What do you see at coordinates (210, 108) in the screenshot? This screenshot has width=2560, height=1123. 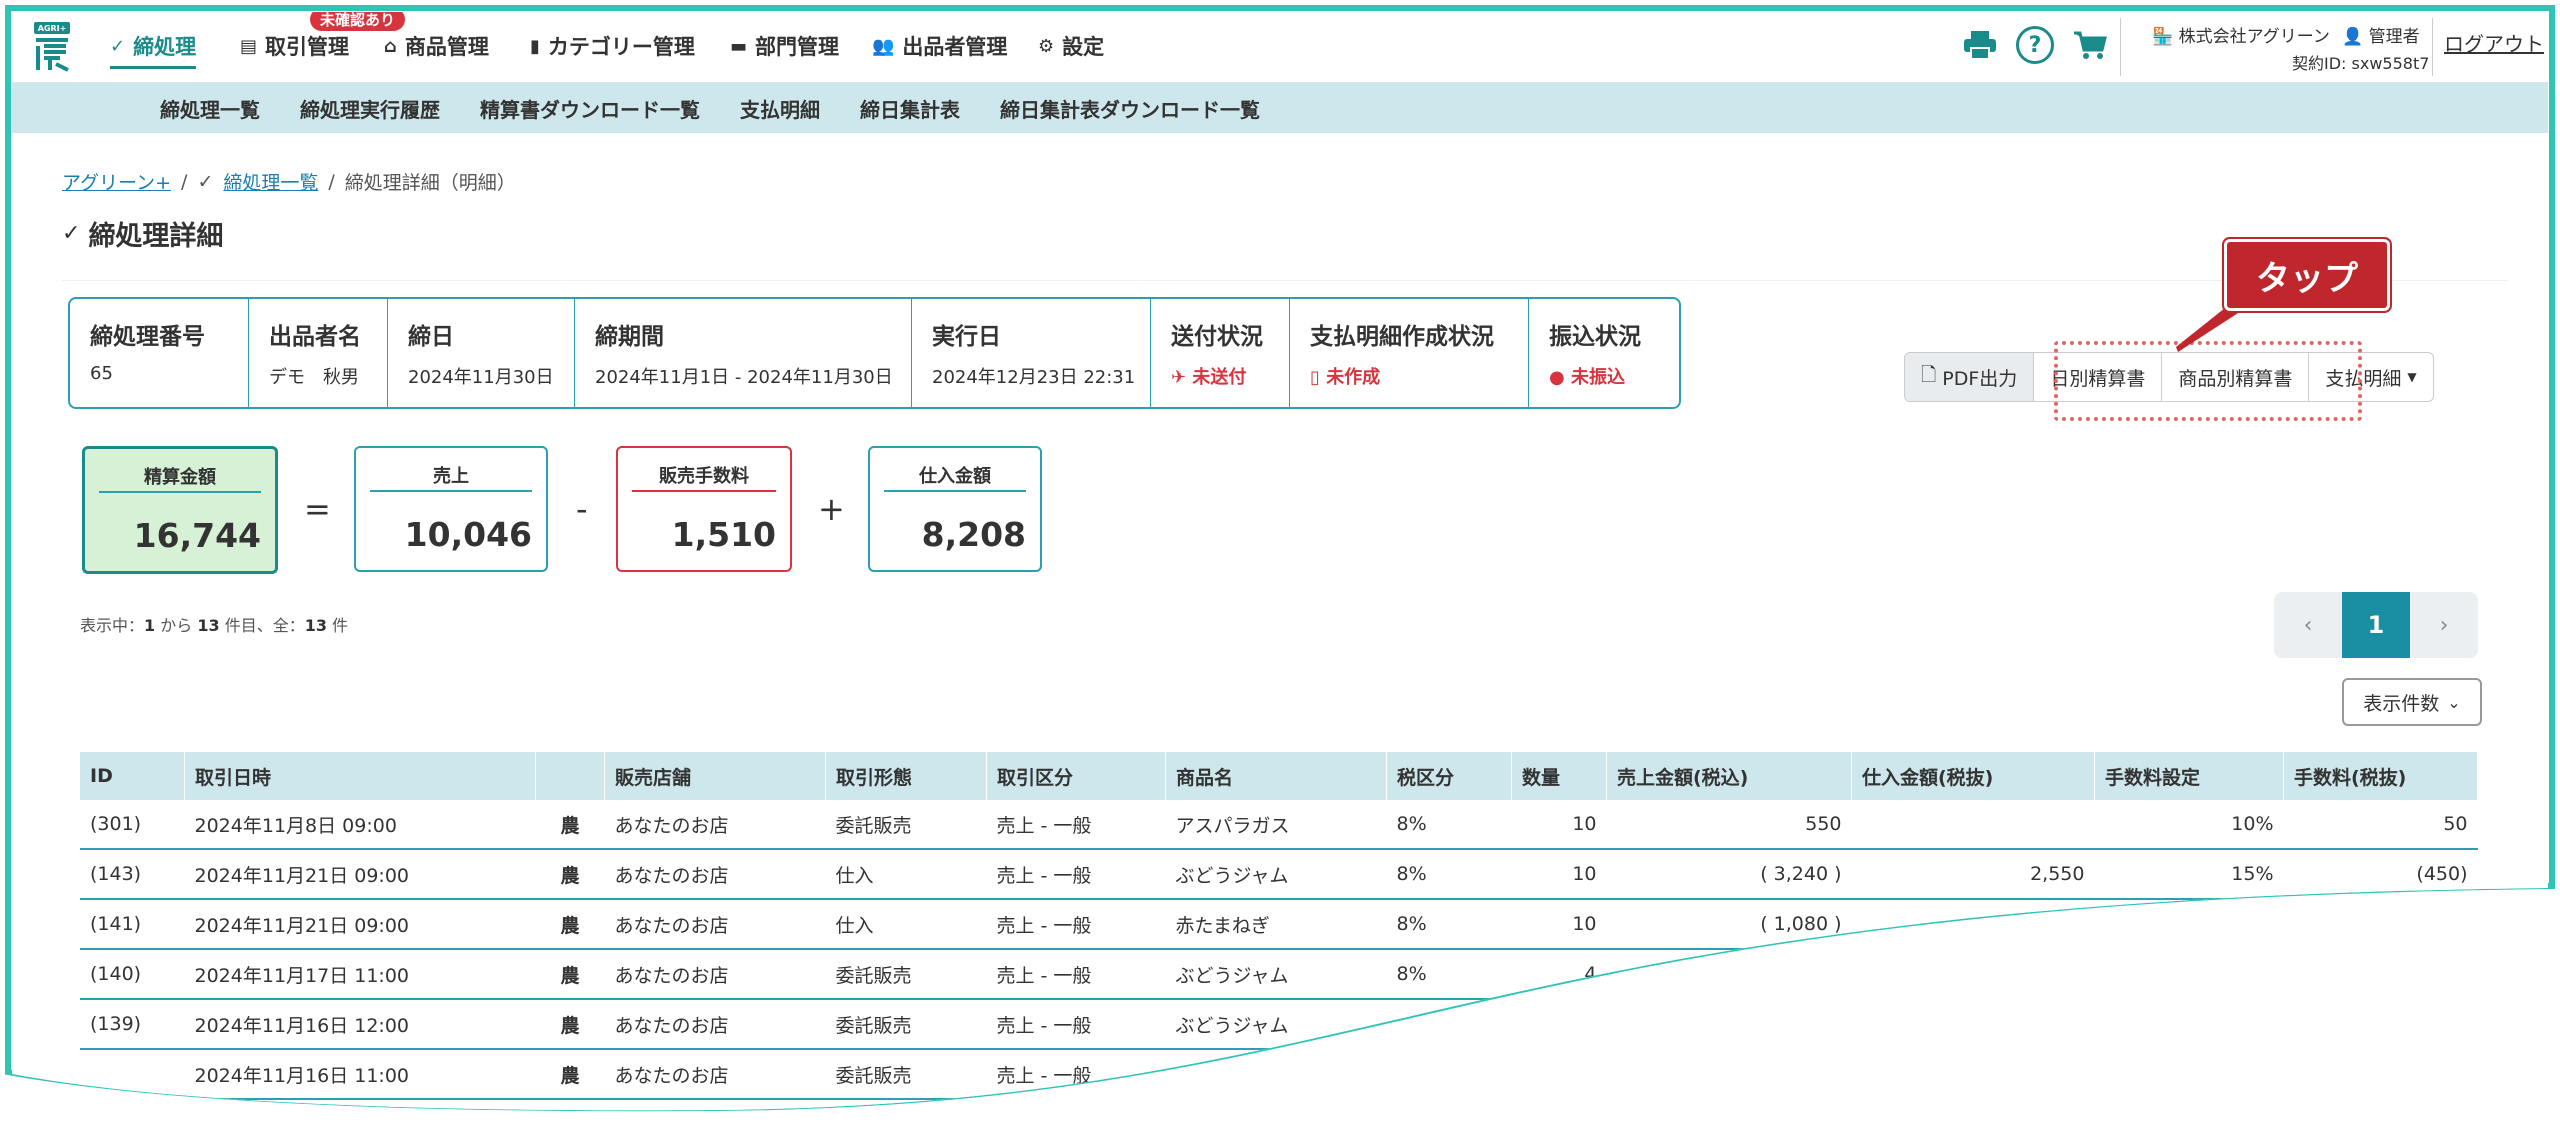 I see `subnav-shime-list: 締処理一覧` at bounding box center [210, 108].